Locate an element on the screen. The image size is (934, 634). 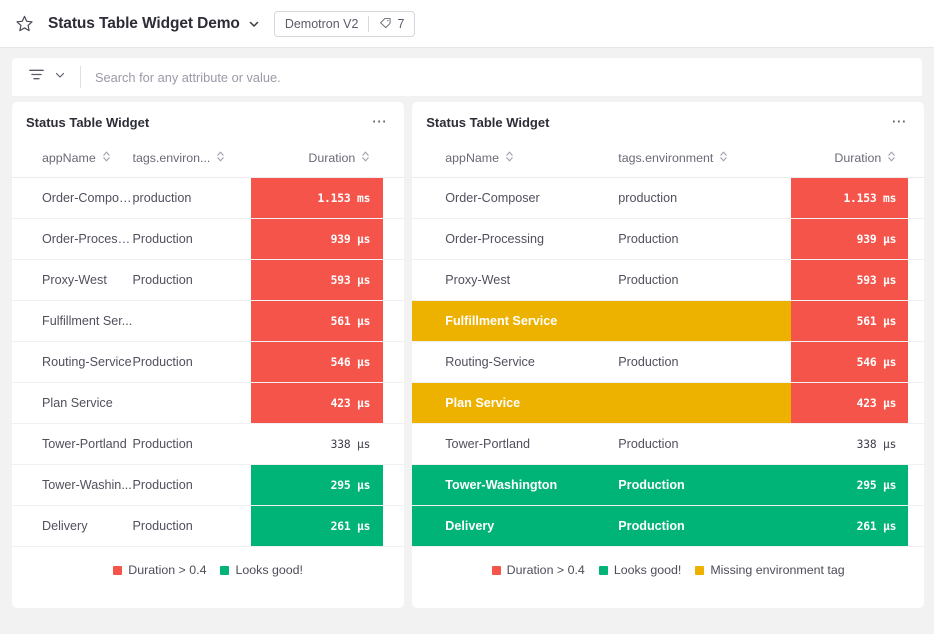
duration-value: 546 µs is located at coordinates (850, 362).